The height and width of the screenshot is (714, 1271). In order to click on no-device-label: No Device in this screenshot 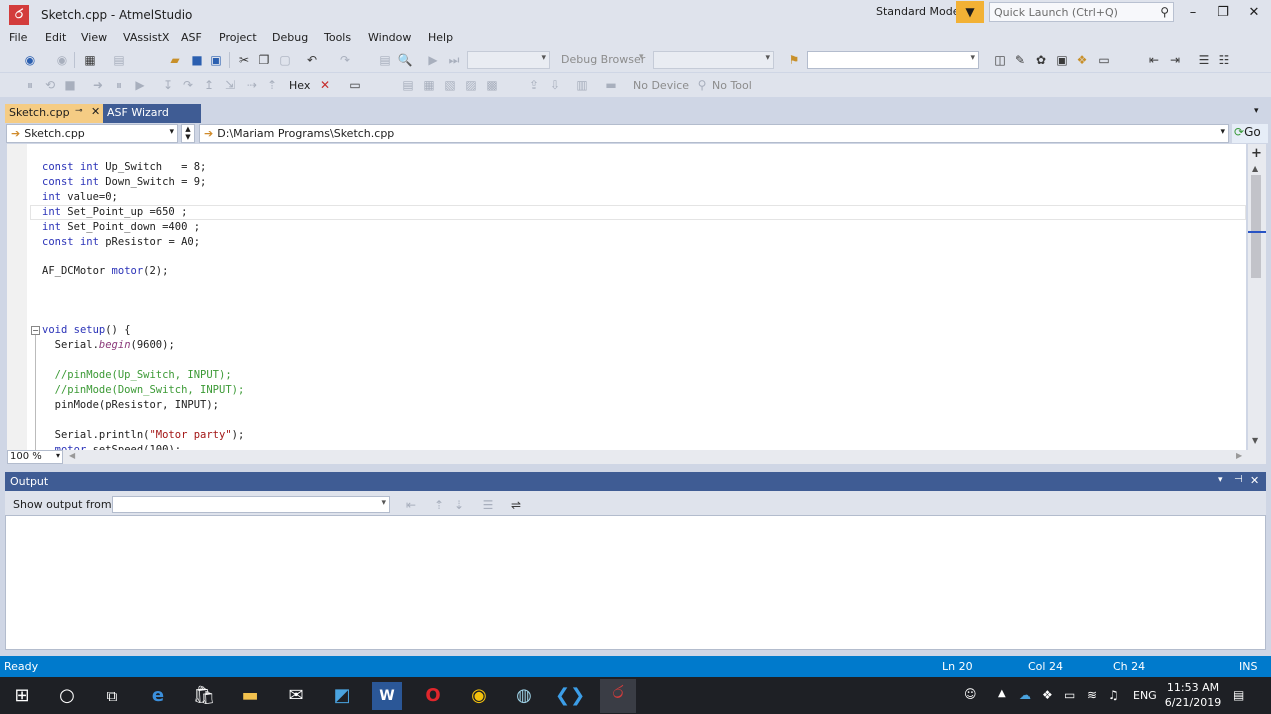, I will do `click(661, 85)`.